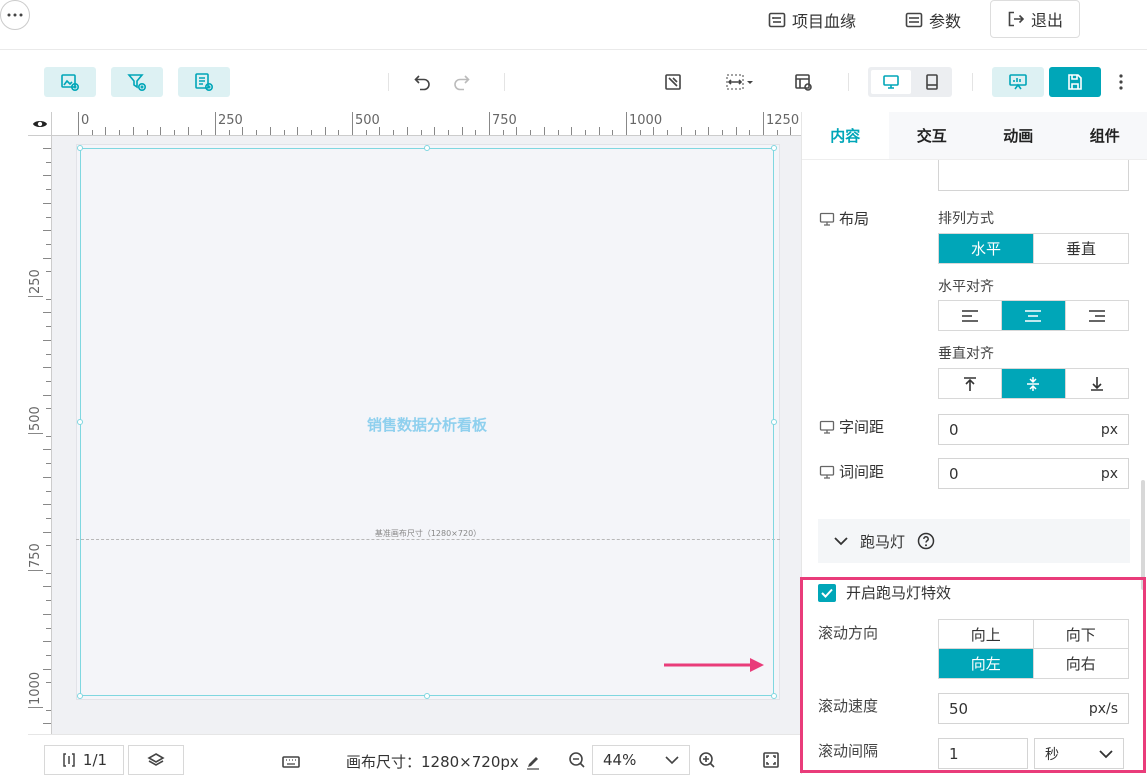 This screenshot has width=1147, height=775. What do you see at coordinates (1096, 383) in the screenshot?
I see `align-bottom-option` at bounding box center [1096, 383].